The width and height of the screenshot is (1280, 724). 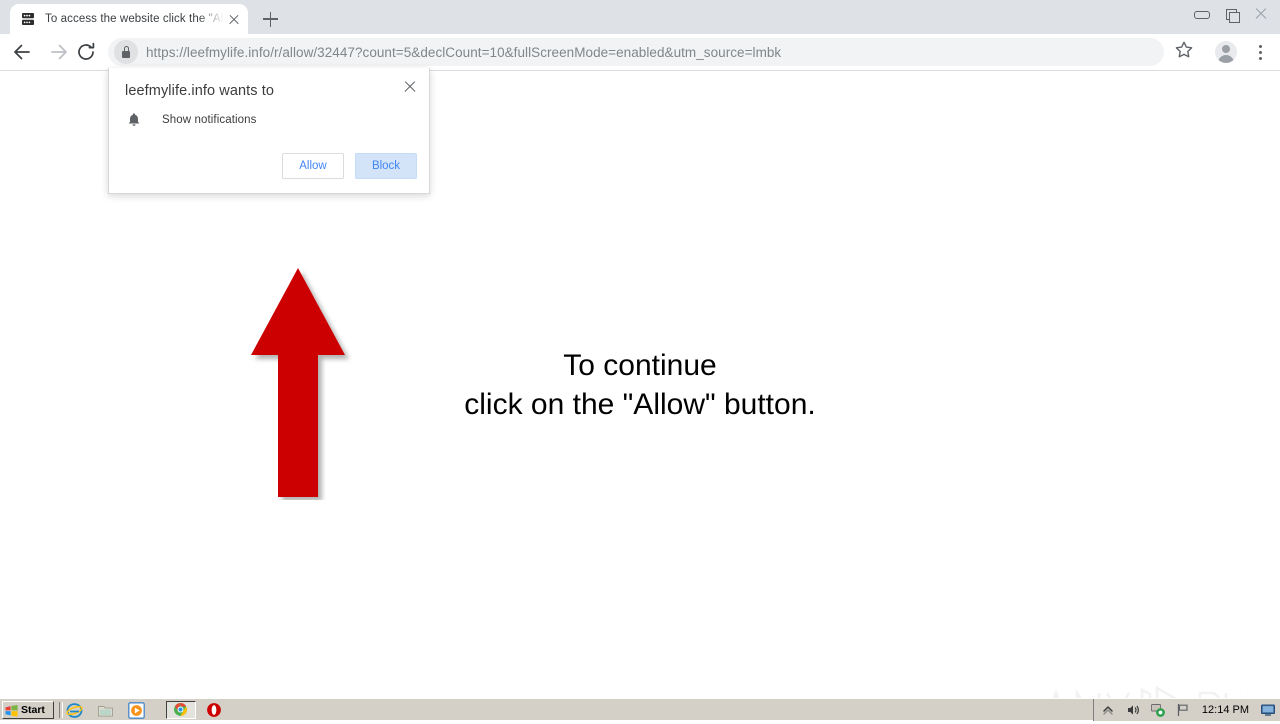 I want to click on reload-icon, so click(x=86, y=52).